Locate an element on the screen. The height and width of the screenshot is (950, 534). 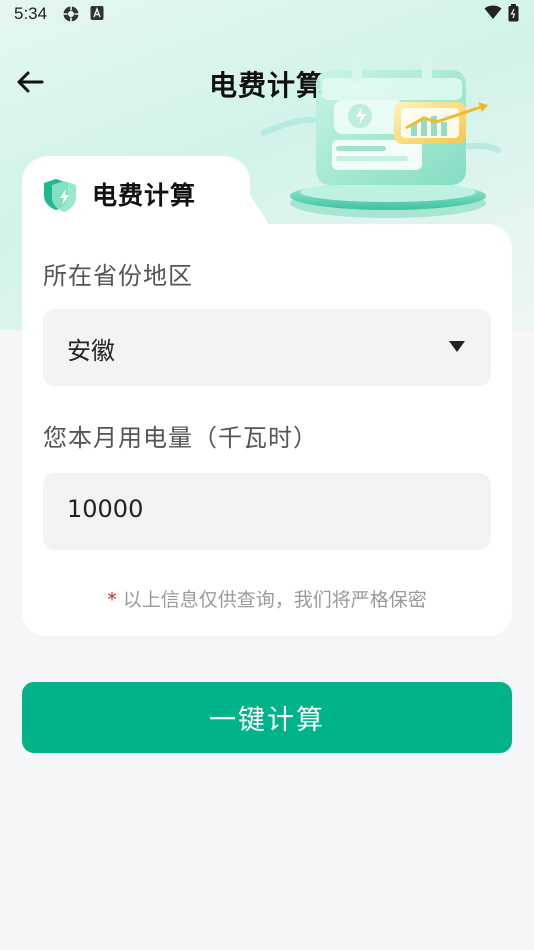
settings-status-icon is located at coordinates (71, 16).